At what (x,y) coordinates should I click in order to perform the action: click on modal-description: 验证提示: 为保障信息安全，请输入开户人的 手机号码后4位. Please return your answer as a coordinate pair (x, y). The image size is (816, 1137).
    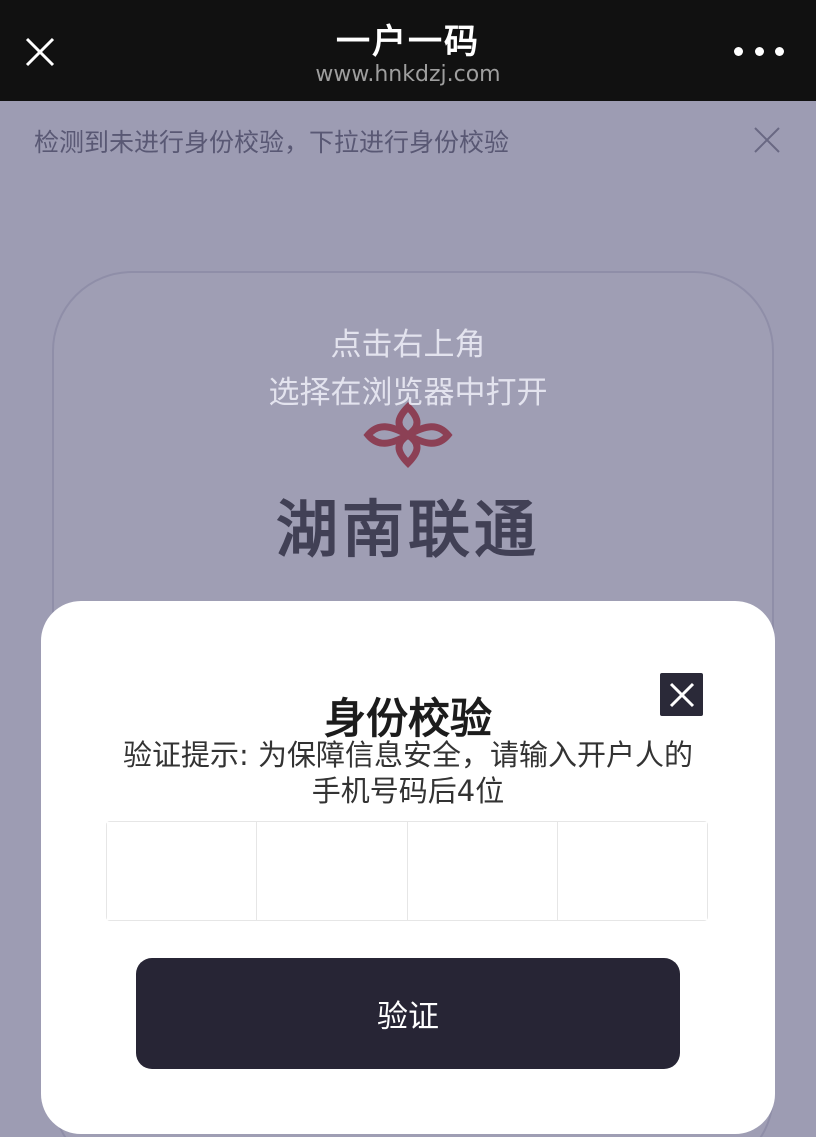
    Looking at the image, I should click on (408, 773).